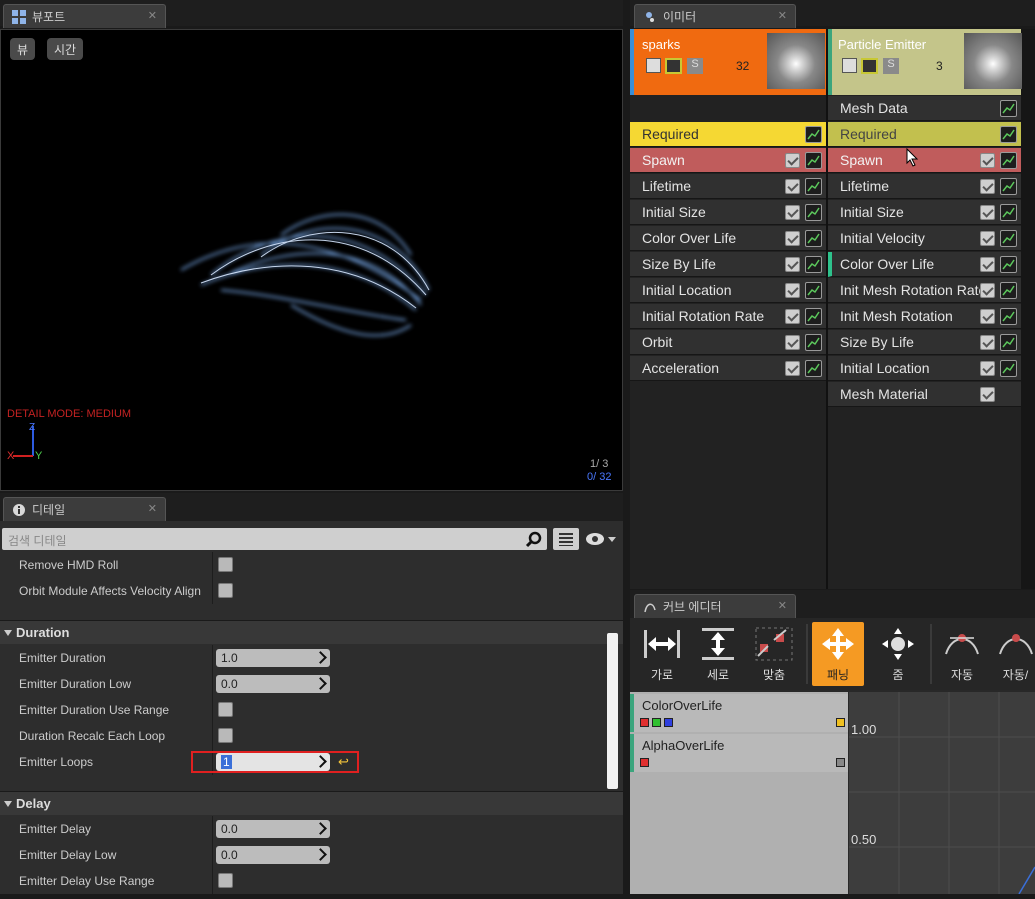  Describe the element at coordinates (924, 186) in the screenshot. I see `module-lifetime-2: Lifetime` at that location.